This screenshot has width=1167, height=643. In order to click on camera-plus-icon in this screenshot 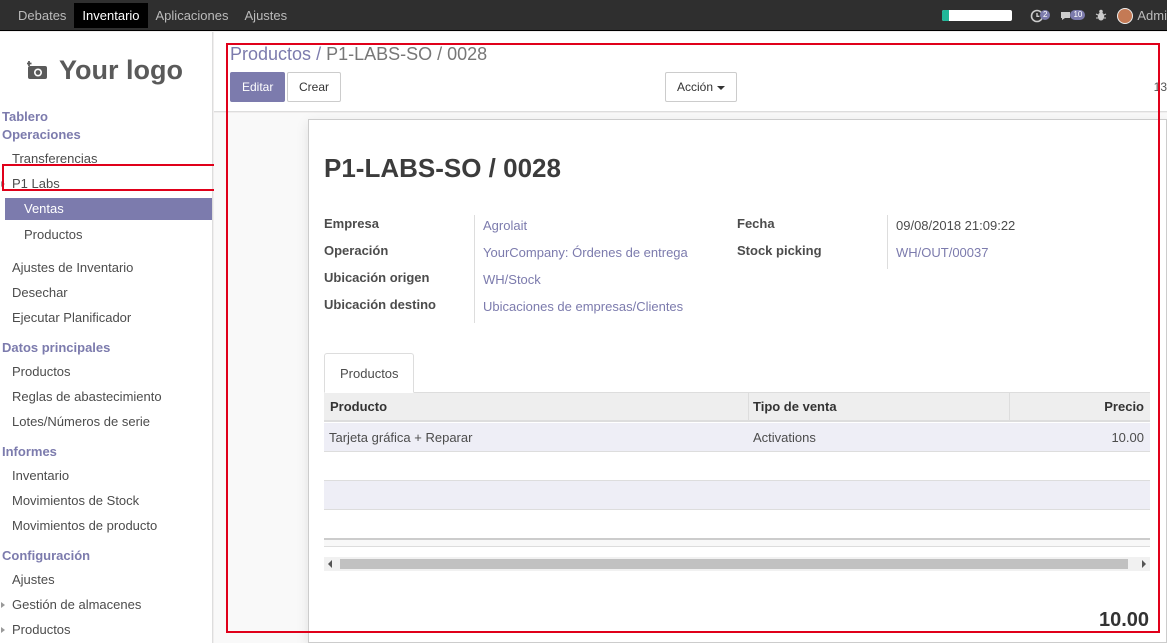, I will do `click(37, 69)`.